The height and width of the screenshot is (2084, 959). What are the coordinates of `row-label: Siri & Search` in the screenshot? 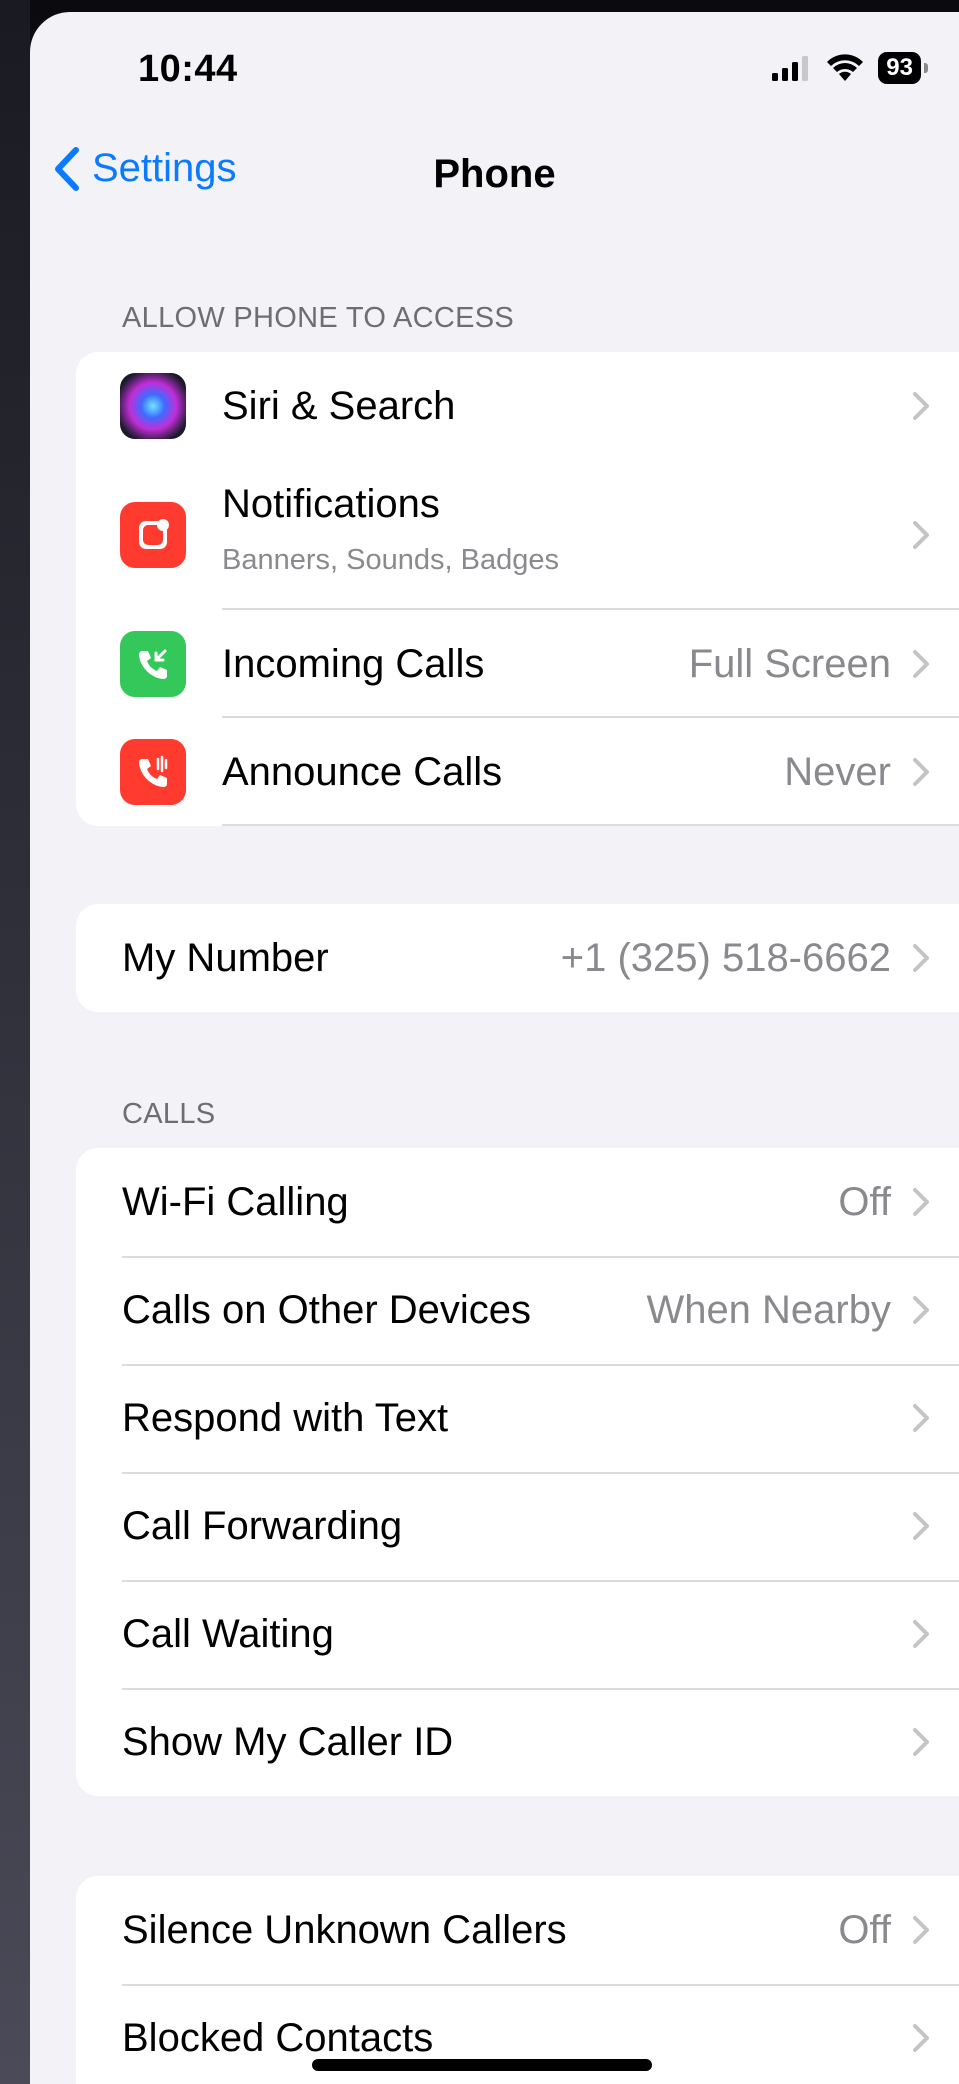 It's located at (339, 405).